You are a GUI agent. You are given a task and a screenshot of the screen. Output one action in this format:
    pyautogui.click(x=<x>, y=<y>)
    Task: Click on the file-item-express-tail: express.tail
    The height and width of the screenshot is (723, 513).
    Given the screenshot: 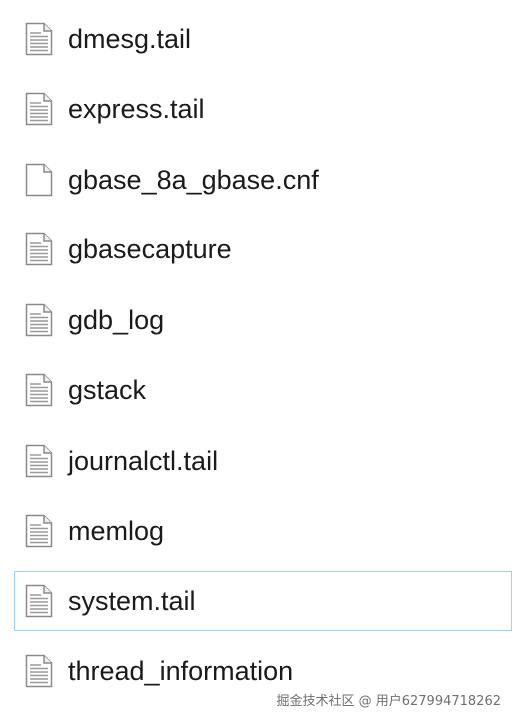 What is the action you would take?
    pyautogui.click(x=263, y=109)
    